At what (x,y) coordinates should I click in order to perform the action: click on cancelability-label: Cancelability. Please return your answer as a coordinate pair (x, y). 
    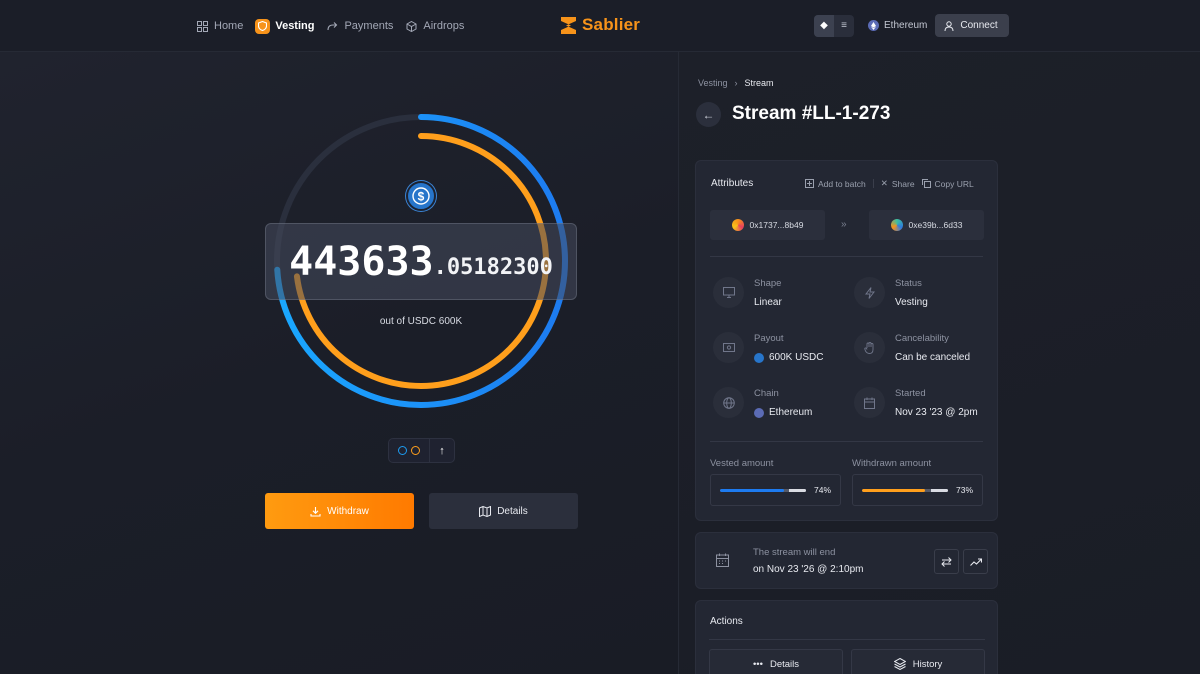
    Looking at the image, I should click on (922, 338).